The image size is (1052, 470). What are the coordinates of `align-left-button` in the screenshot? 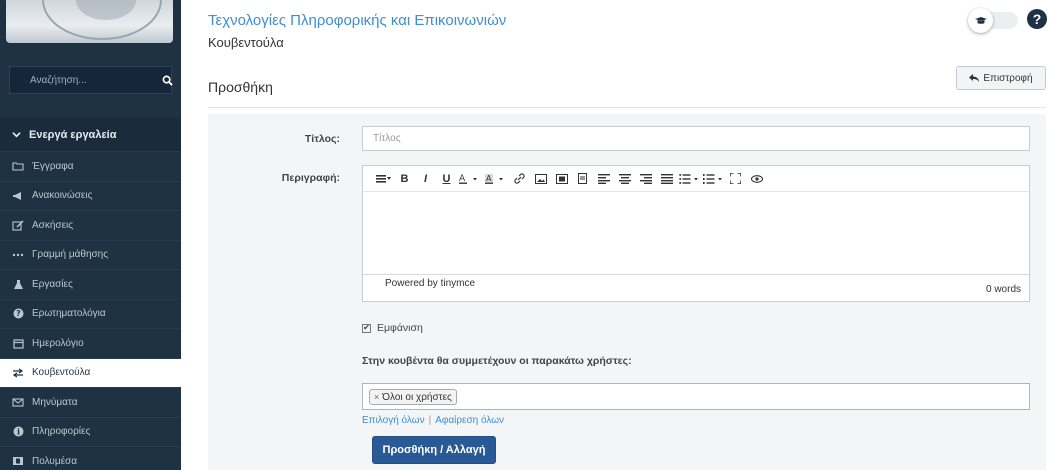 It's located at (603, 179).